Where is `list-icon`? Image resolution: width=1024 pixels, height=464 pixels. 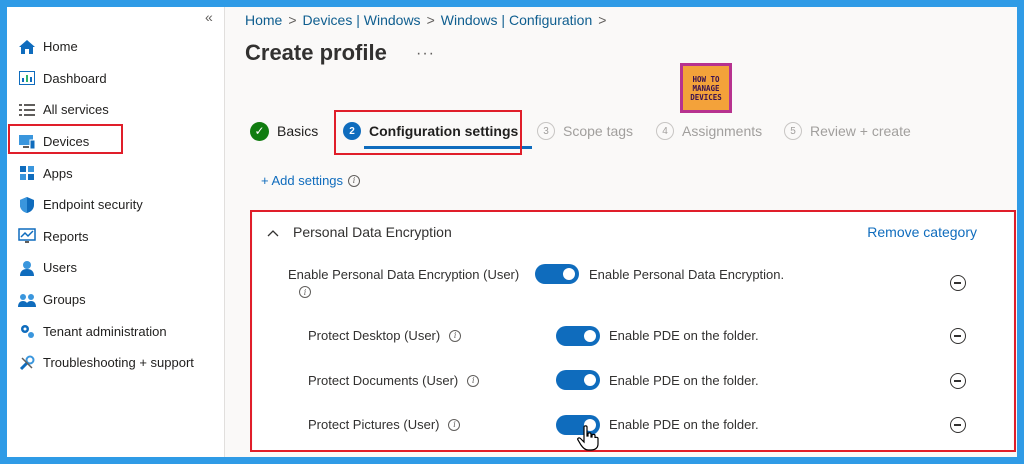 list-icon is located at coordinates (27, 110).